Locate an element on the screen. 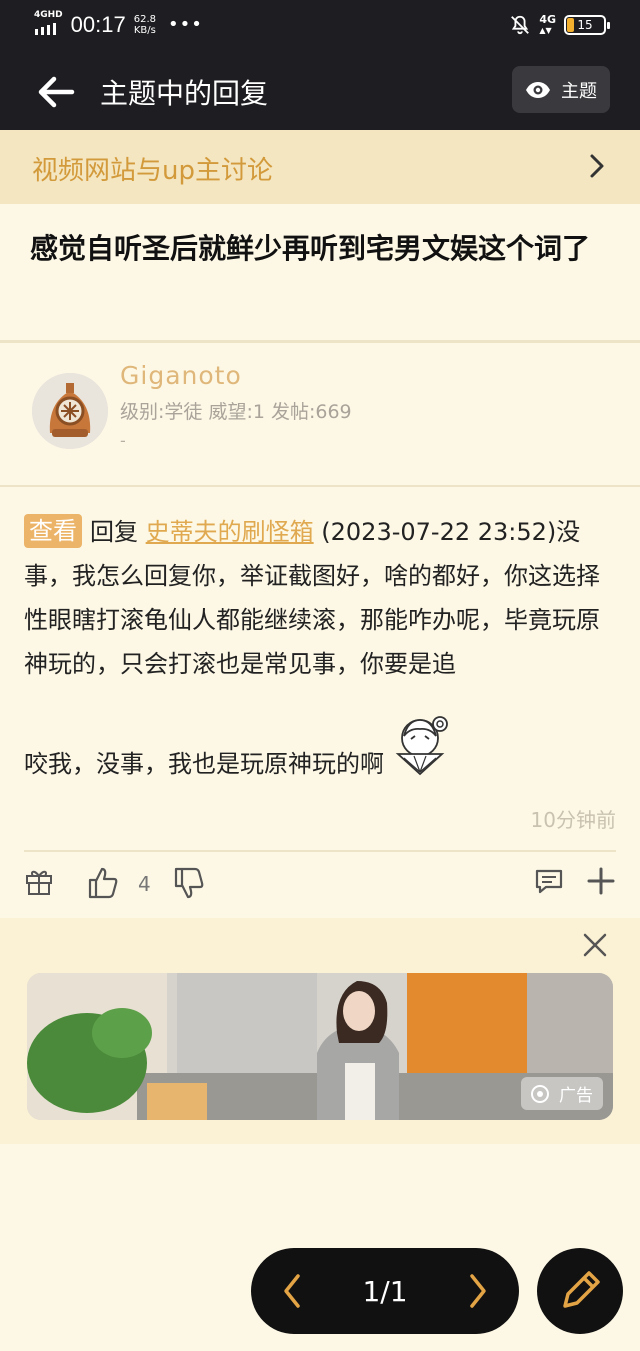 This screenshot has height=1351, width=640. back-button is located at coordinates (56, 92).